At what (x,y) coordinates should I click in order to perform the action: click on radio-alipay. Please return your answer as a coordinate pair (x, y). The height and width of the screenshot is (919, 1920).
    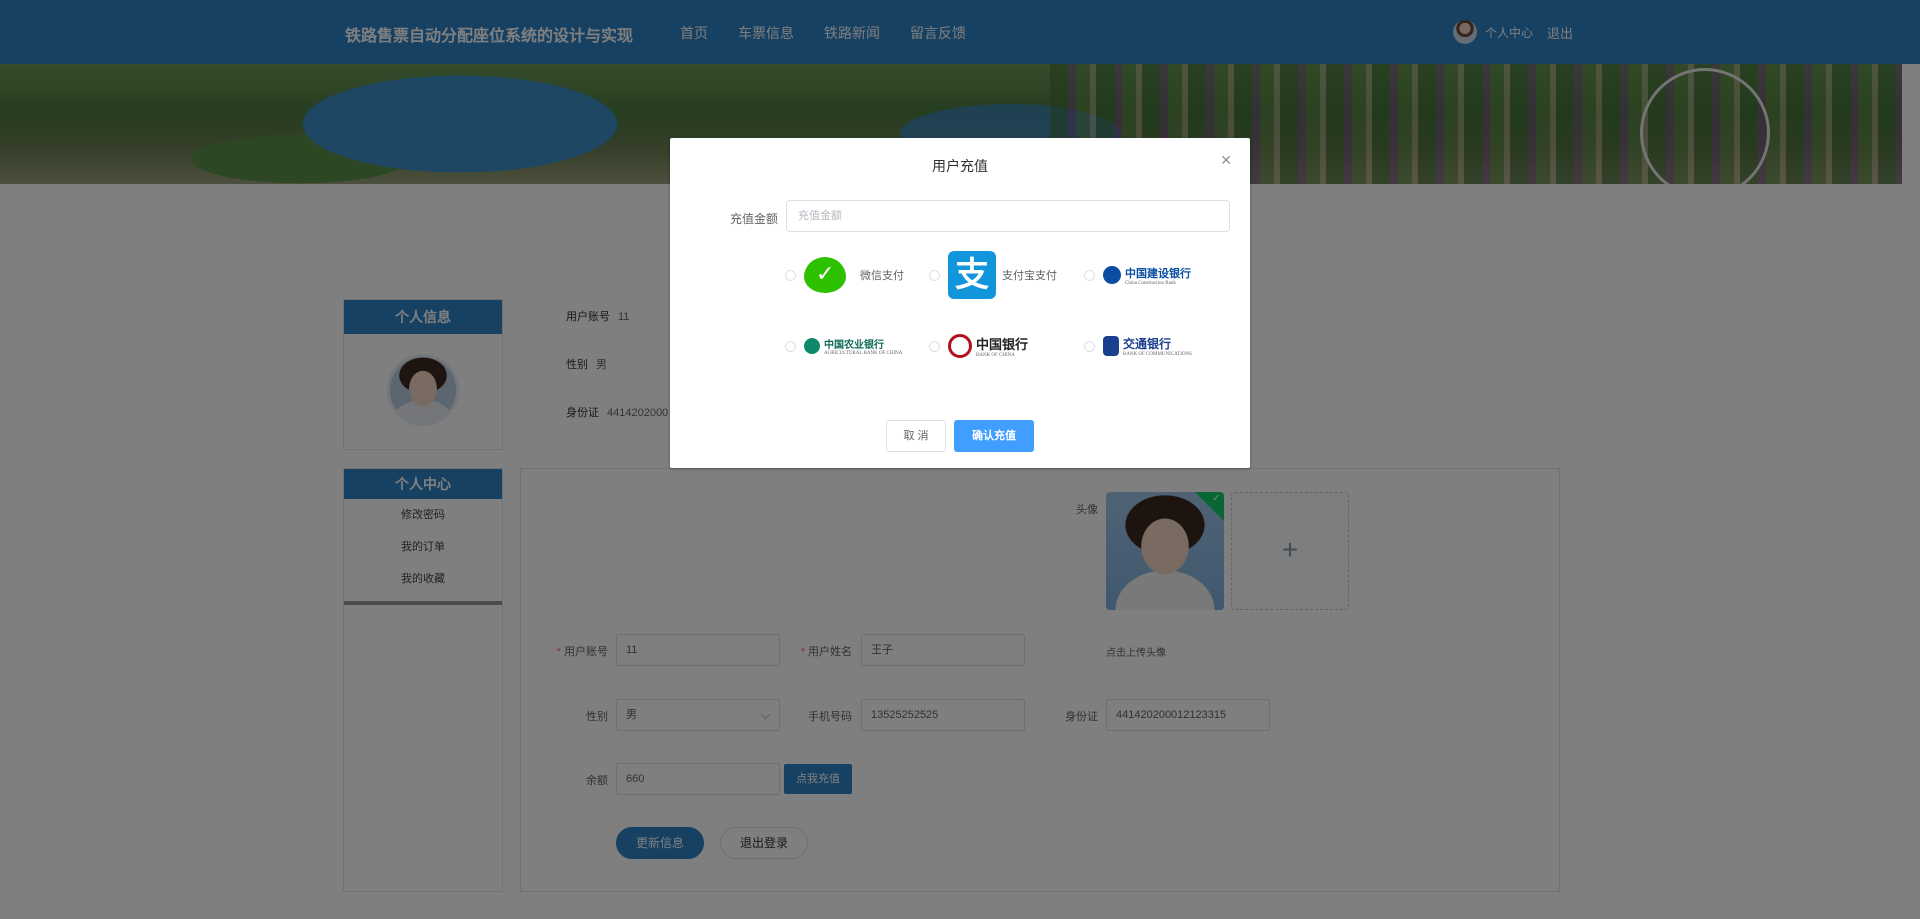
    Looking at the image, I should click on (934, 275).